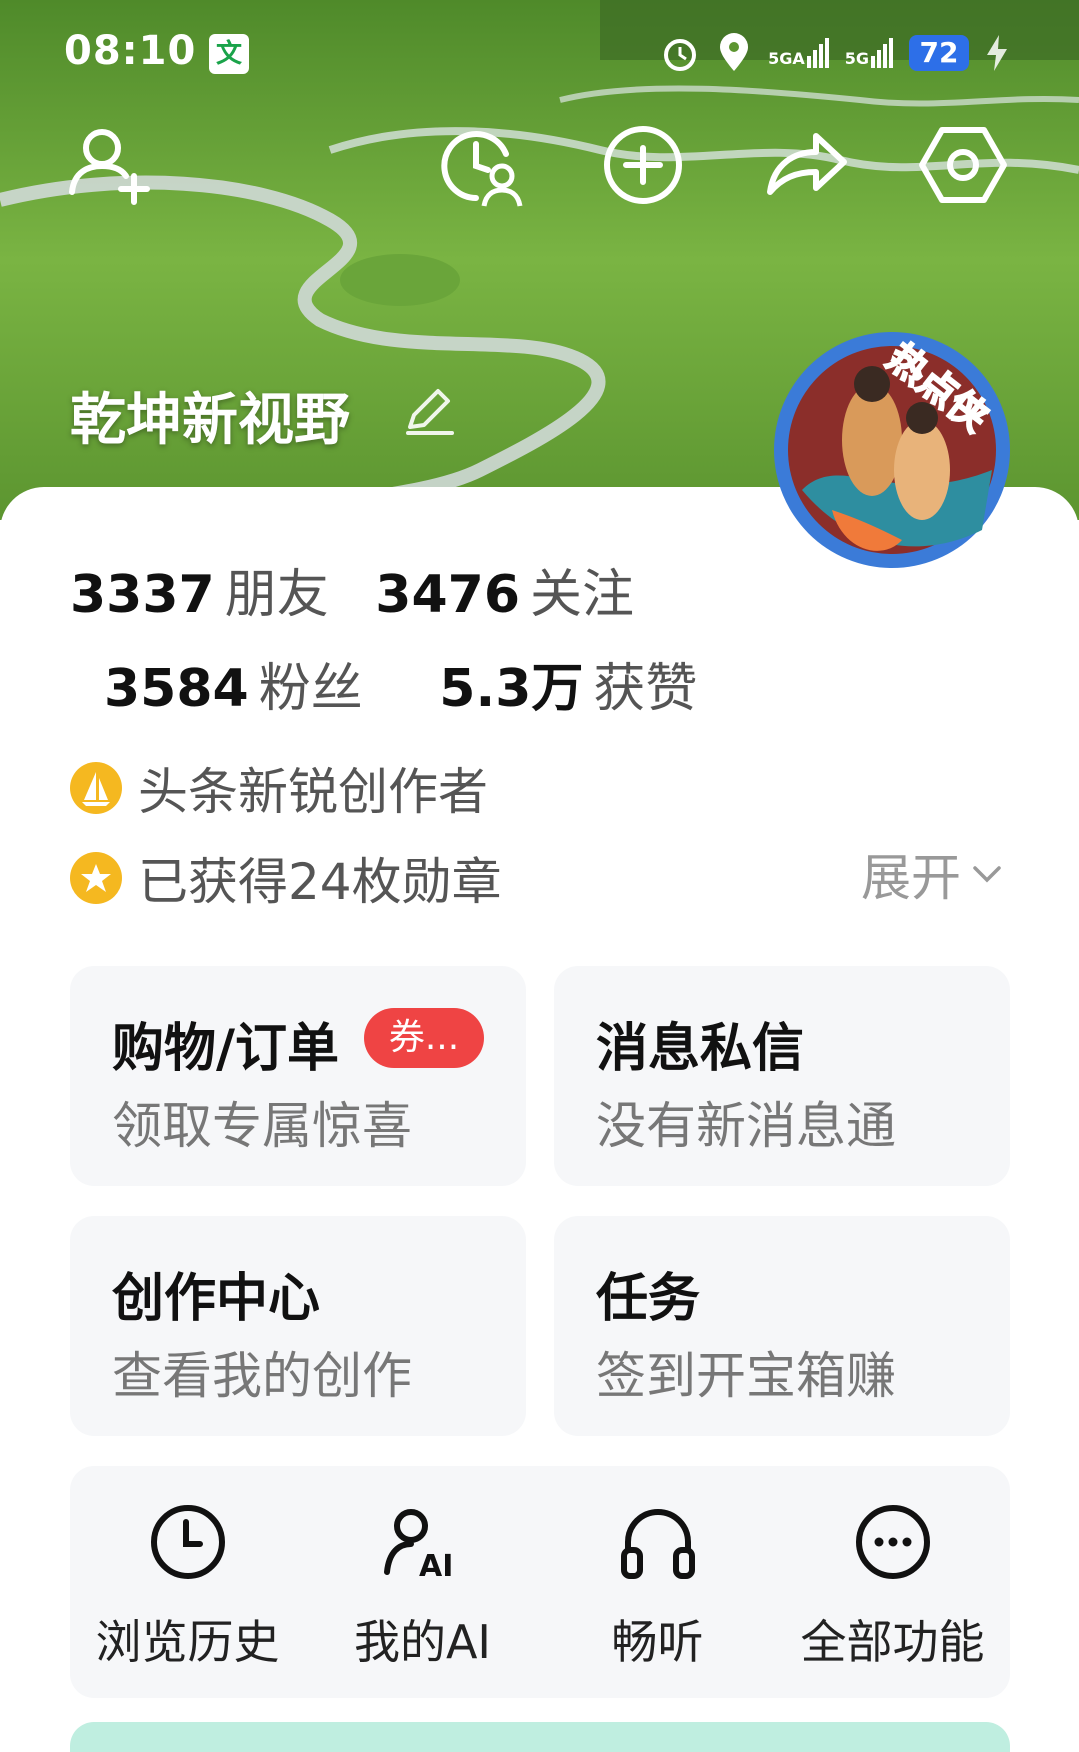 The image size is (1079, 1752). I want to click on status-icons: 5GA 5G 72, so click(834, 53).